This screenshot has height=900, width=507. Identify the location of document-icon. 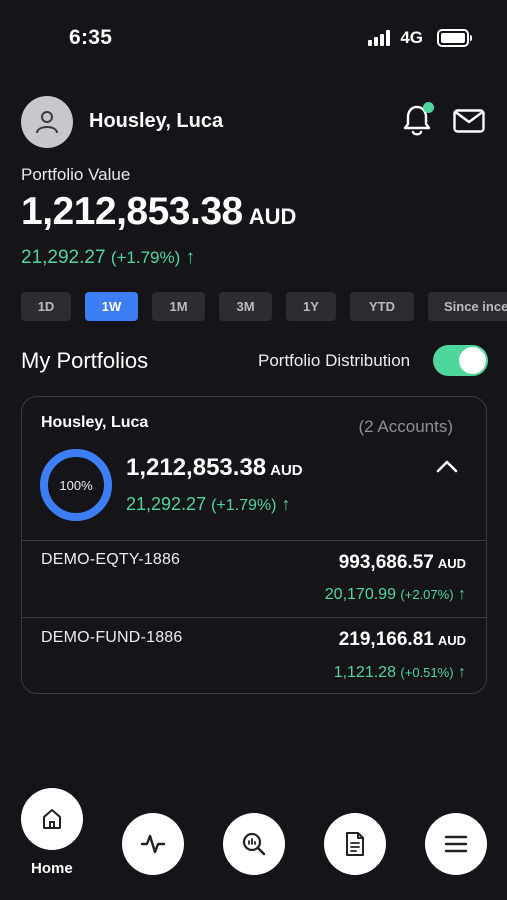
(355, 844).